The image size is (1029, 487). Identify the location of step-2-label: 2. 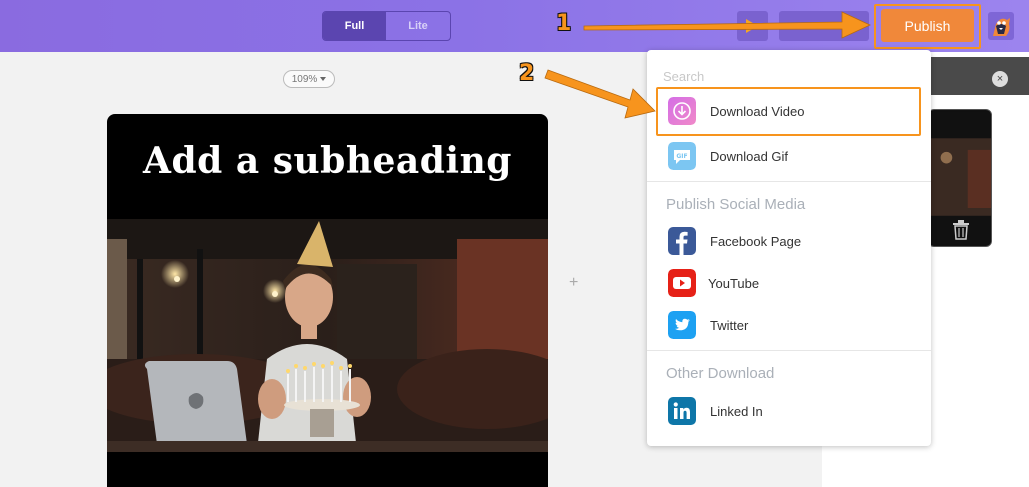
(527, 73).